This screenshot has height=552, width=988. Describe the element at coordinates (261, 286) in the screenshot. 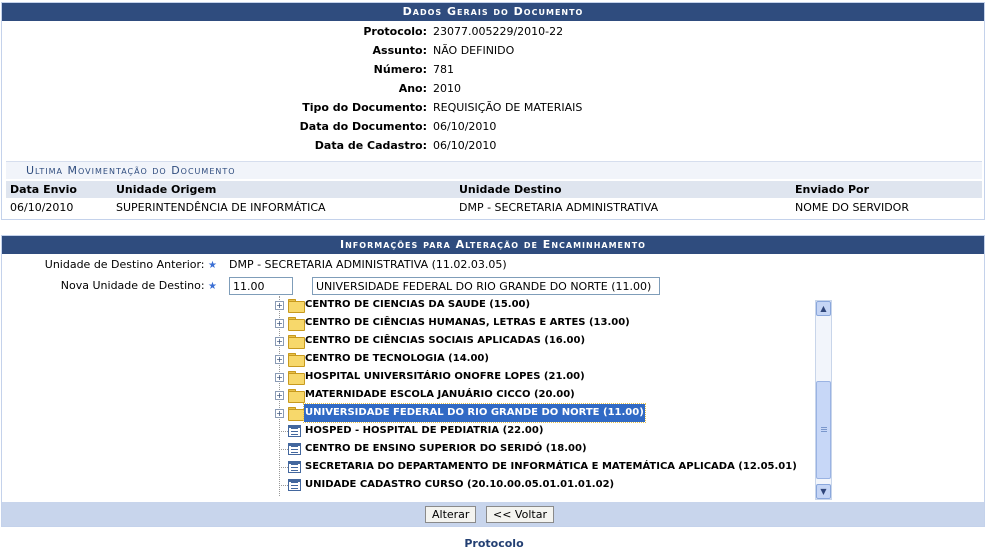

I see `unit-code-input` at that location.